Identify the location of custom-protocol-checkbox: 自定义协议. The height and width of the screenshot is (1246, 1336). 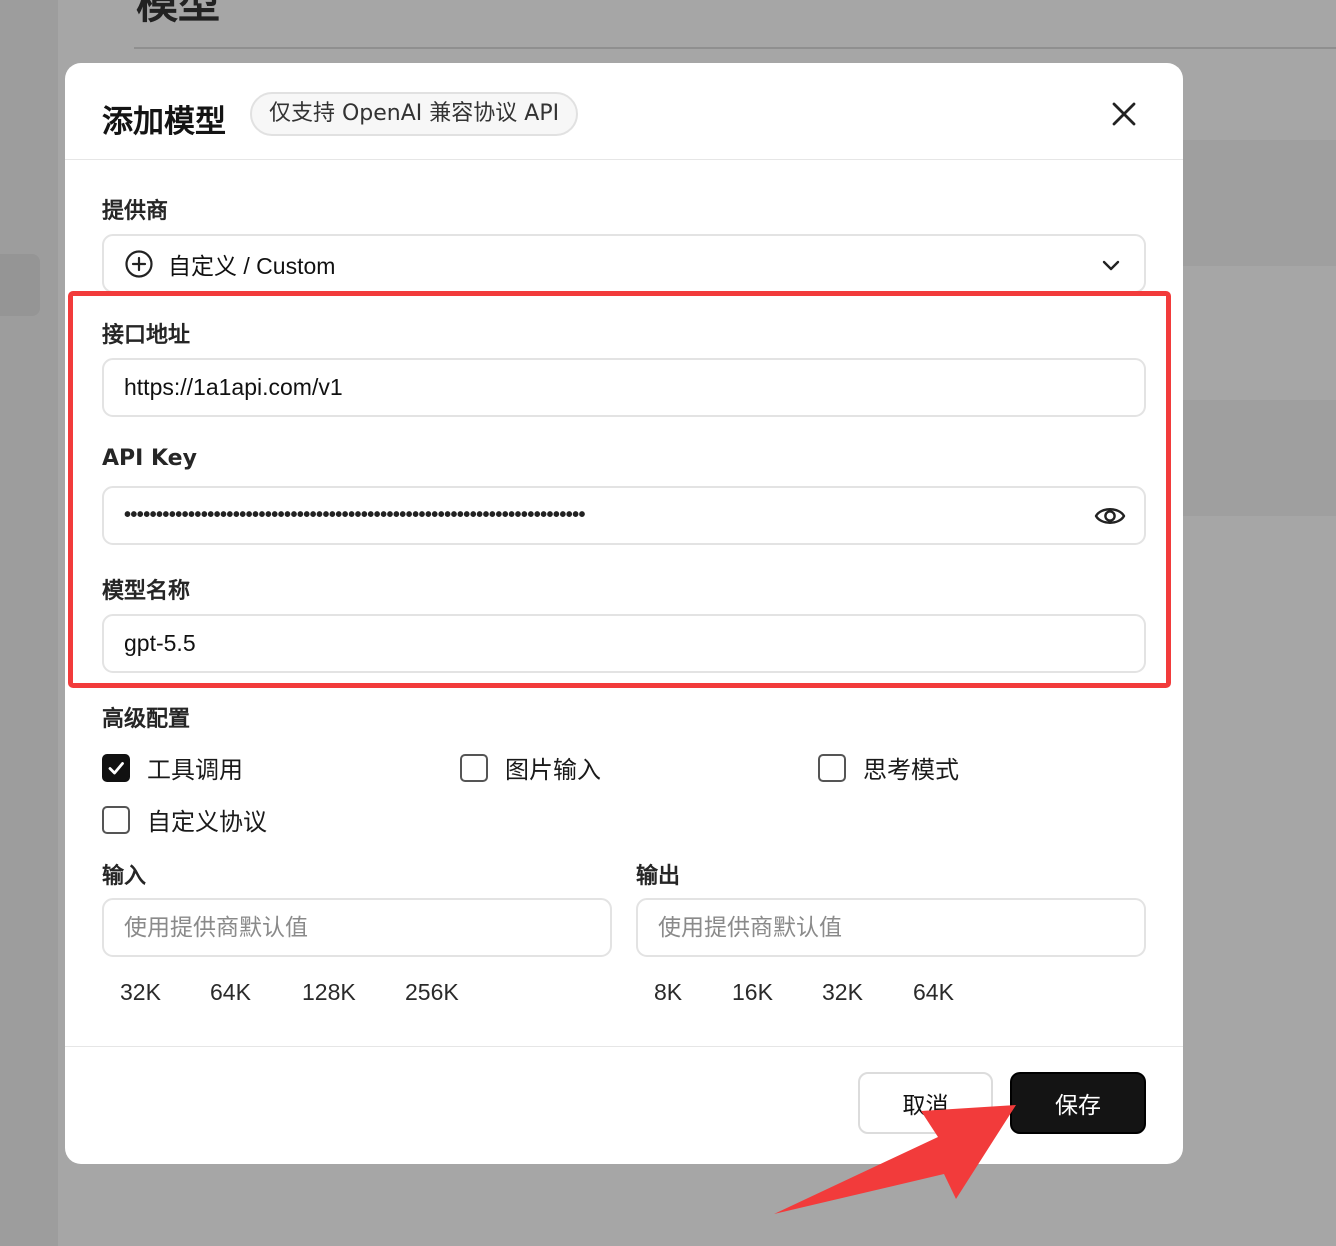
(184, 819).